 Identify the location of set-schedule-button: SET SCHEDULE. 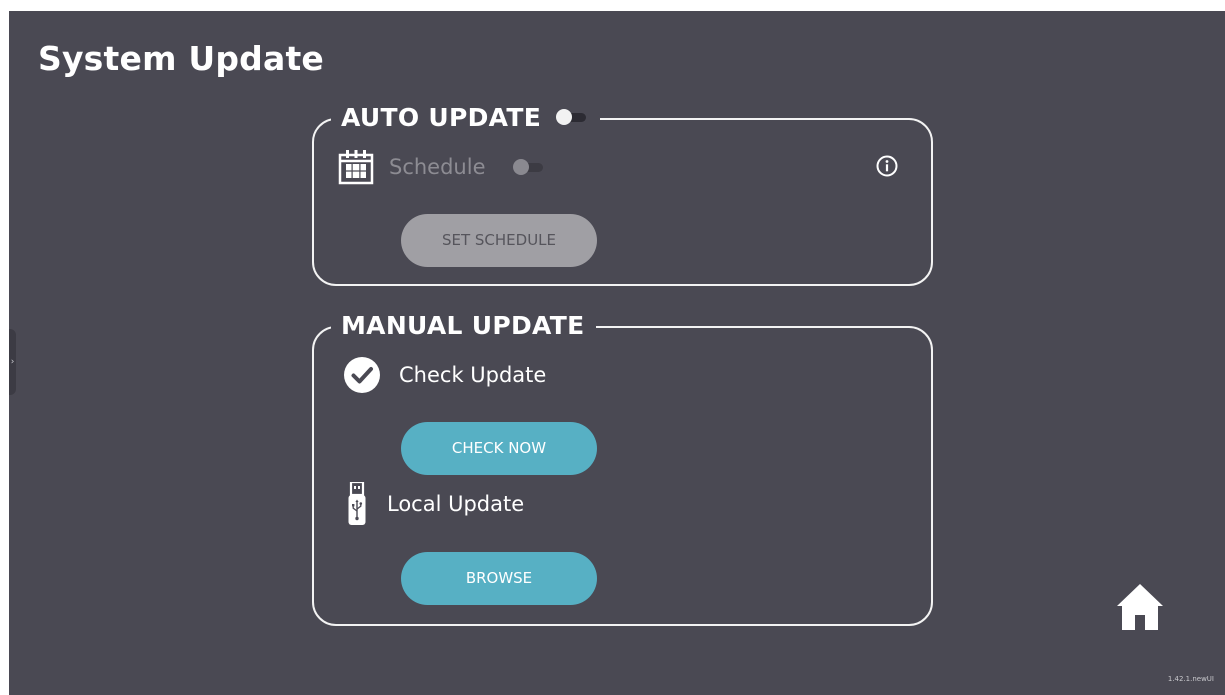
(499, 240).